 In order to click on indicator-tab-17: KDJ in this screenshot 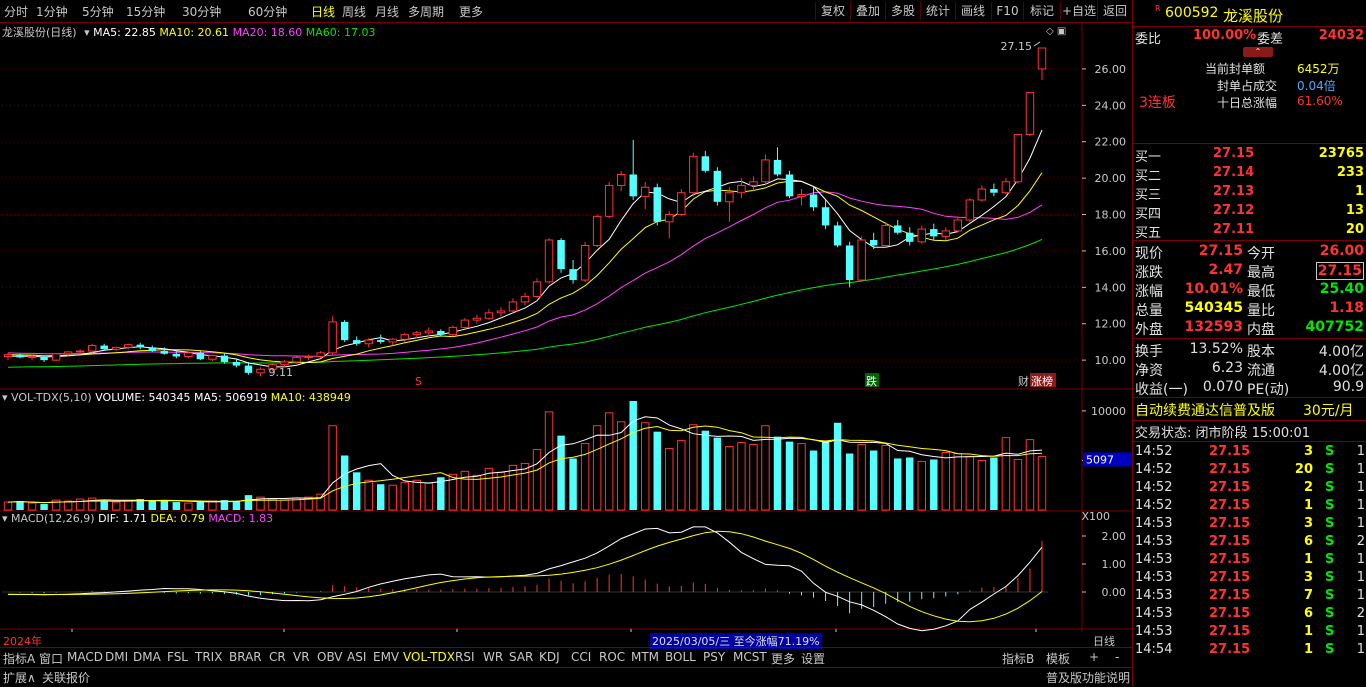, I will do `click(549, 657)`.